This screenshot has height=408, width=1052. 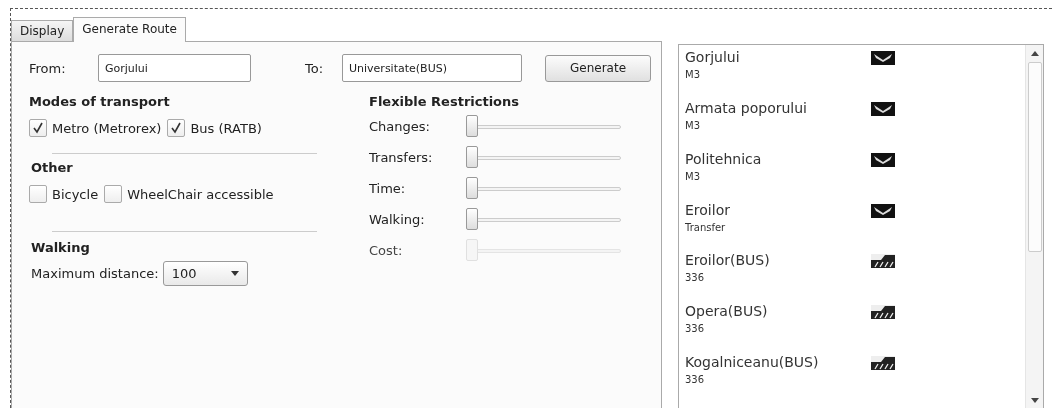 What do you see at coordinates (706, 228) in the screenshot?
I see `stop-line: Transfer` at bounding box center [706, 228].